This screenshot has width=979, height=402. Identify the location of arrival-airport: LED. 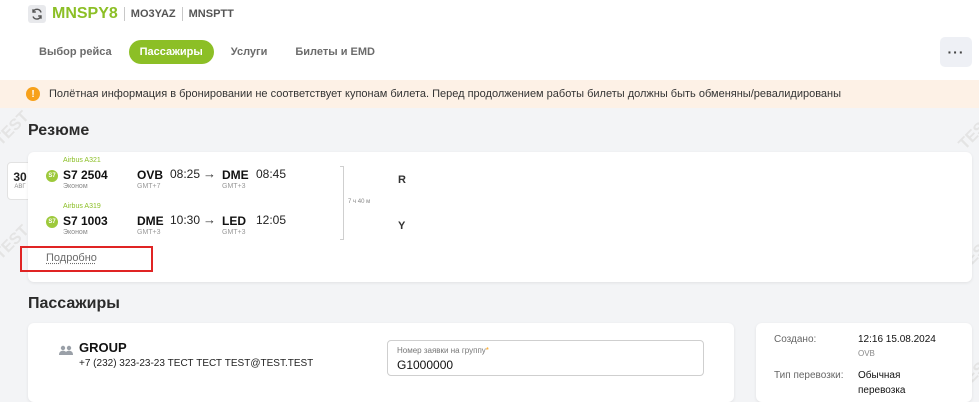
(234, 221).